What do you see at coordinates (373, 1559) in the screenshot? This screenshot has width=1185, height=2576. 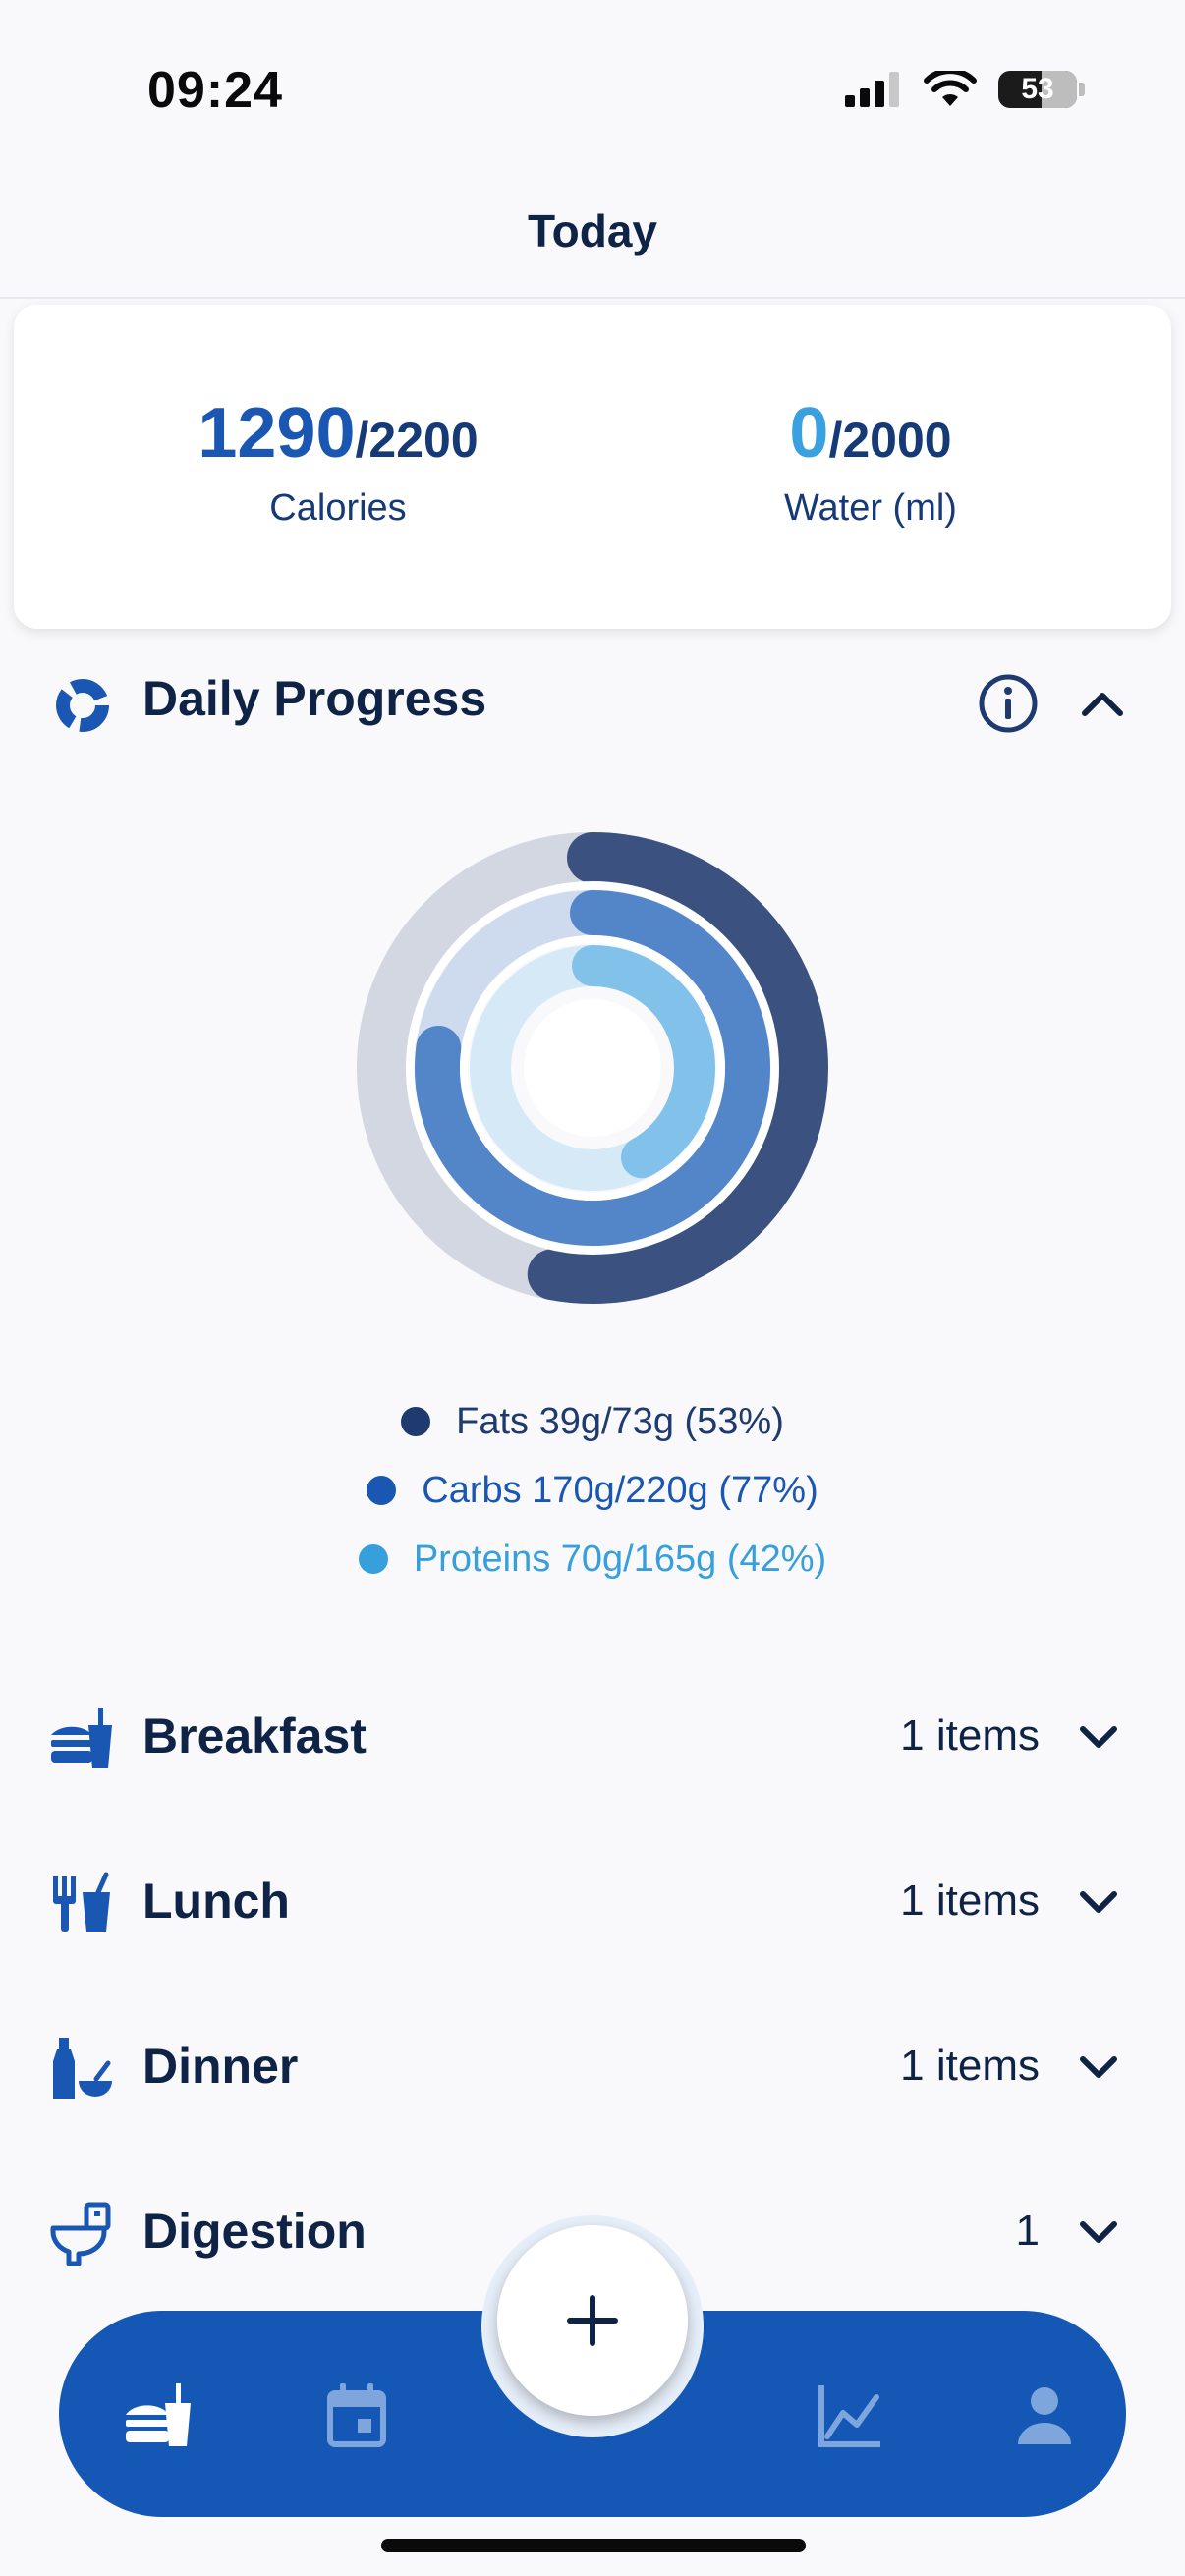 I see `legend-proteins-dot` at bounding box center [373, 1559].